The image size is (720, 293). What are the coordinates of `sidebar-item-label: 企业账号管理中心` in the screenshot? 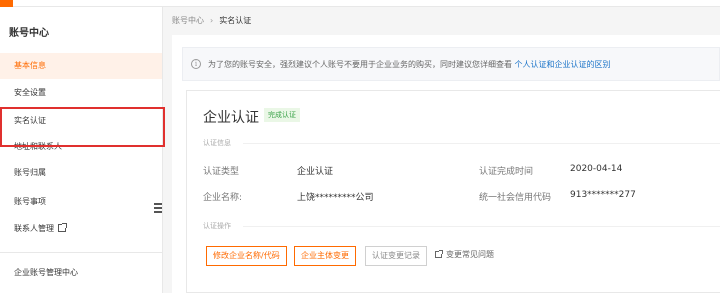 It's located at (46, 272).